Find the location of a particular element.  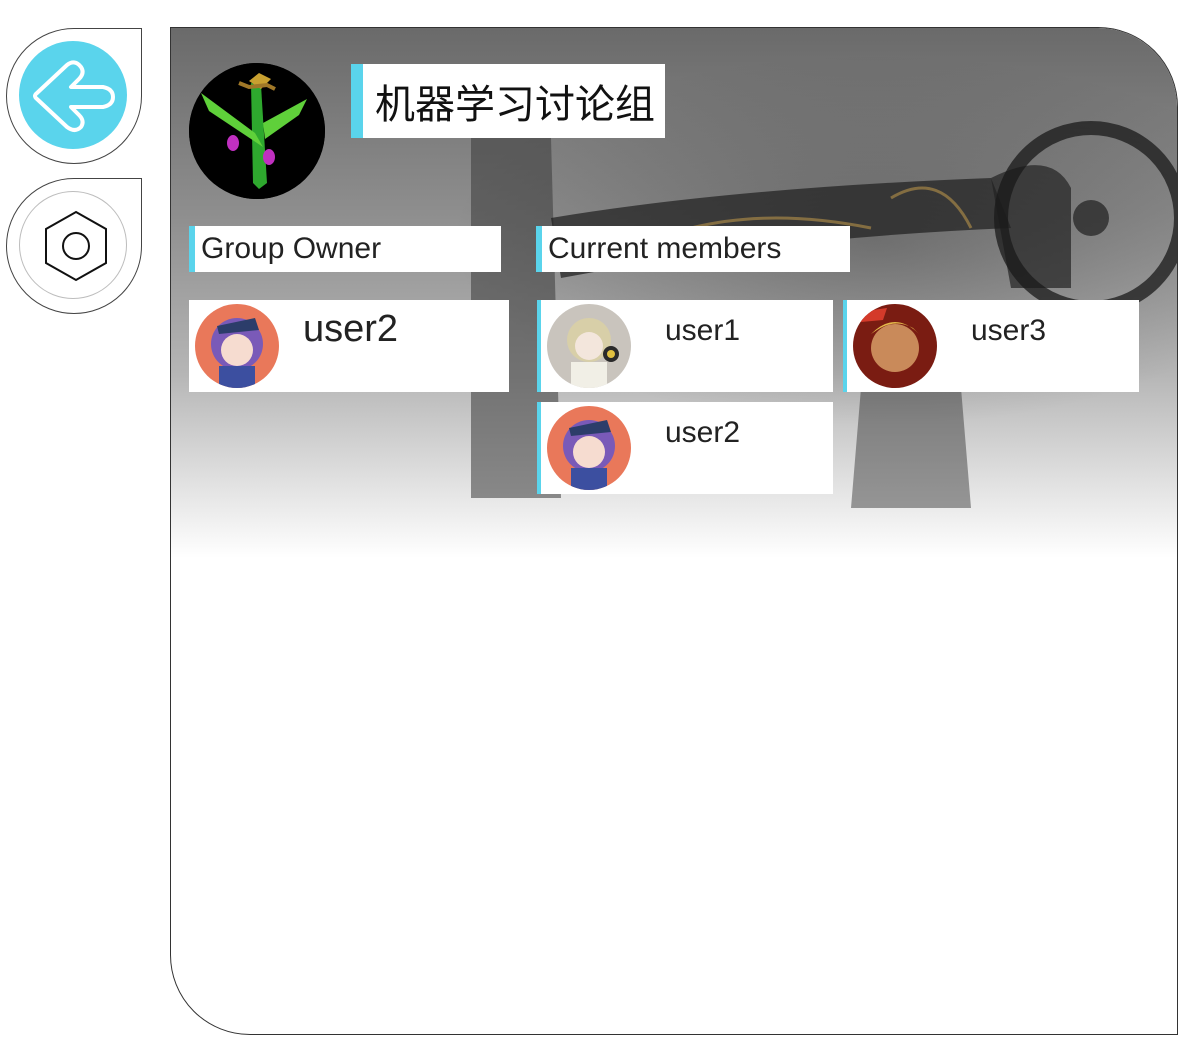

member-name: user2 is located at coordinates (703, 432).